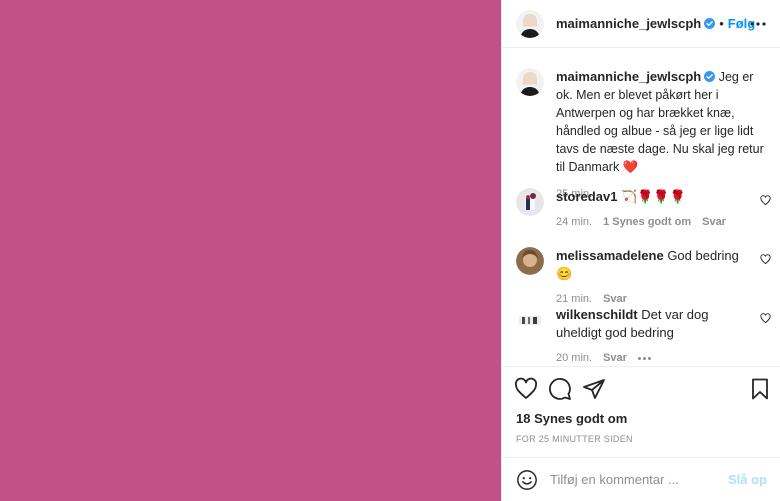  I want to click on comment-text-block: storedav1 🏹🌹🌹🌹, so click(656, 197).